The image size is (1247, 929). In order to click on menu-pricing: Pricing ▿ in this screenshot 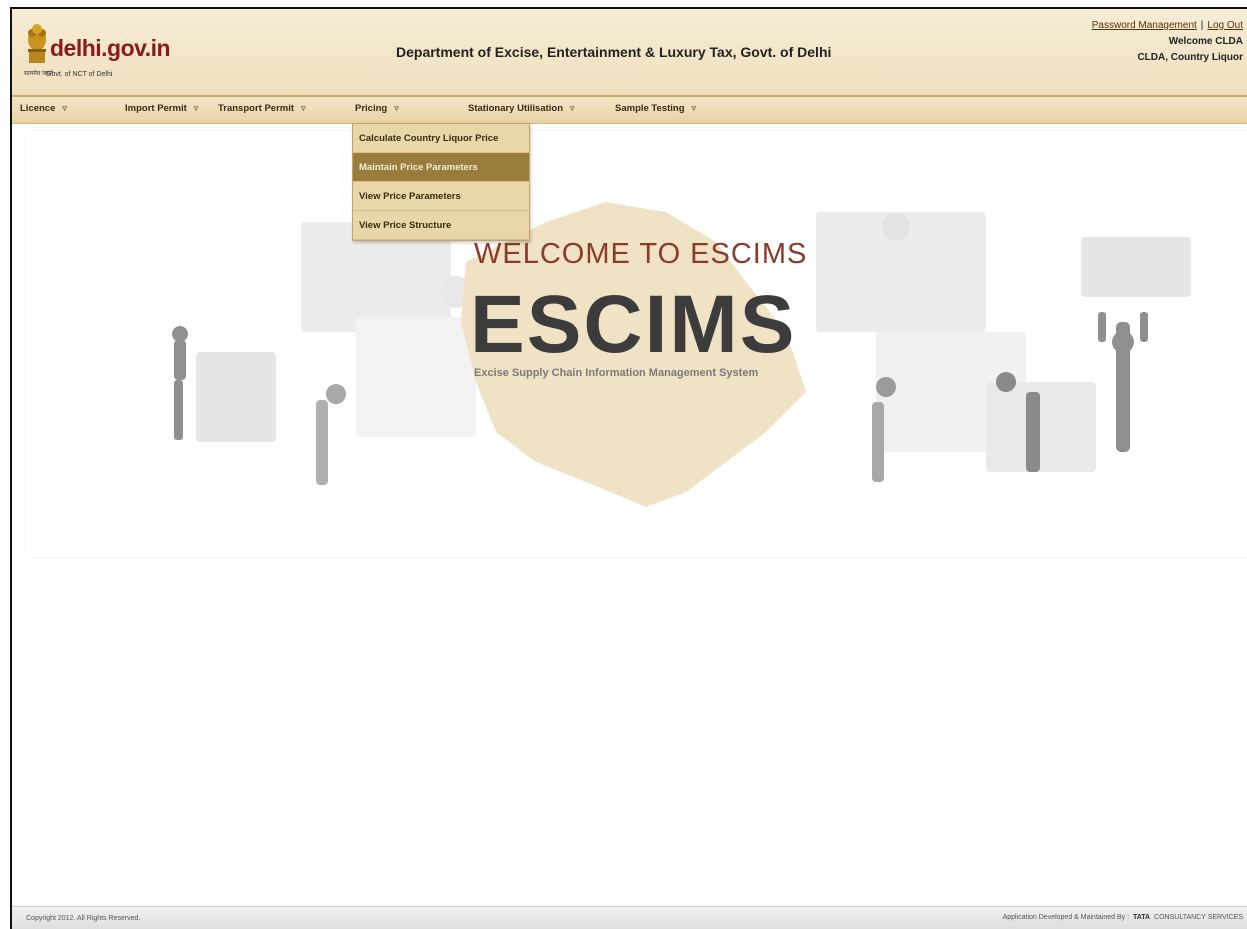, I will do `click(377, 108)`.